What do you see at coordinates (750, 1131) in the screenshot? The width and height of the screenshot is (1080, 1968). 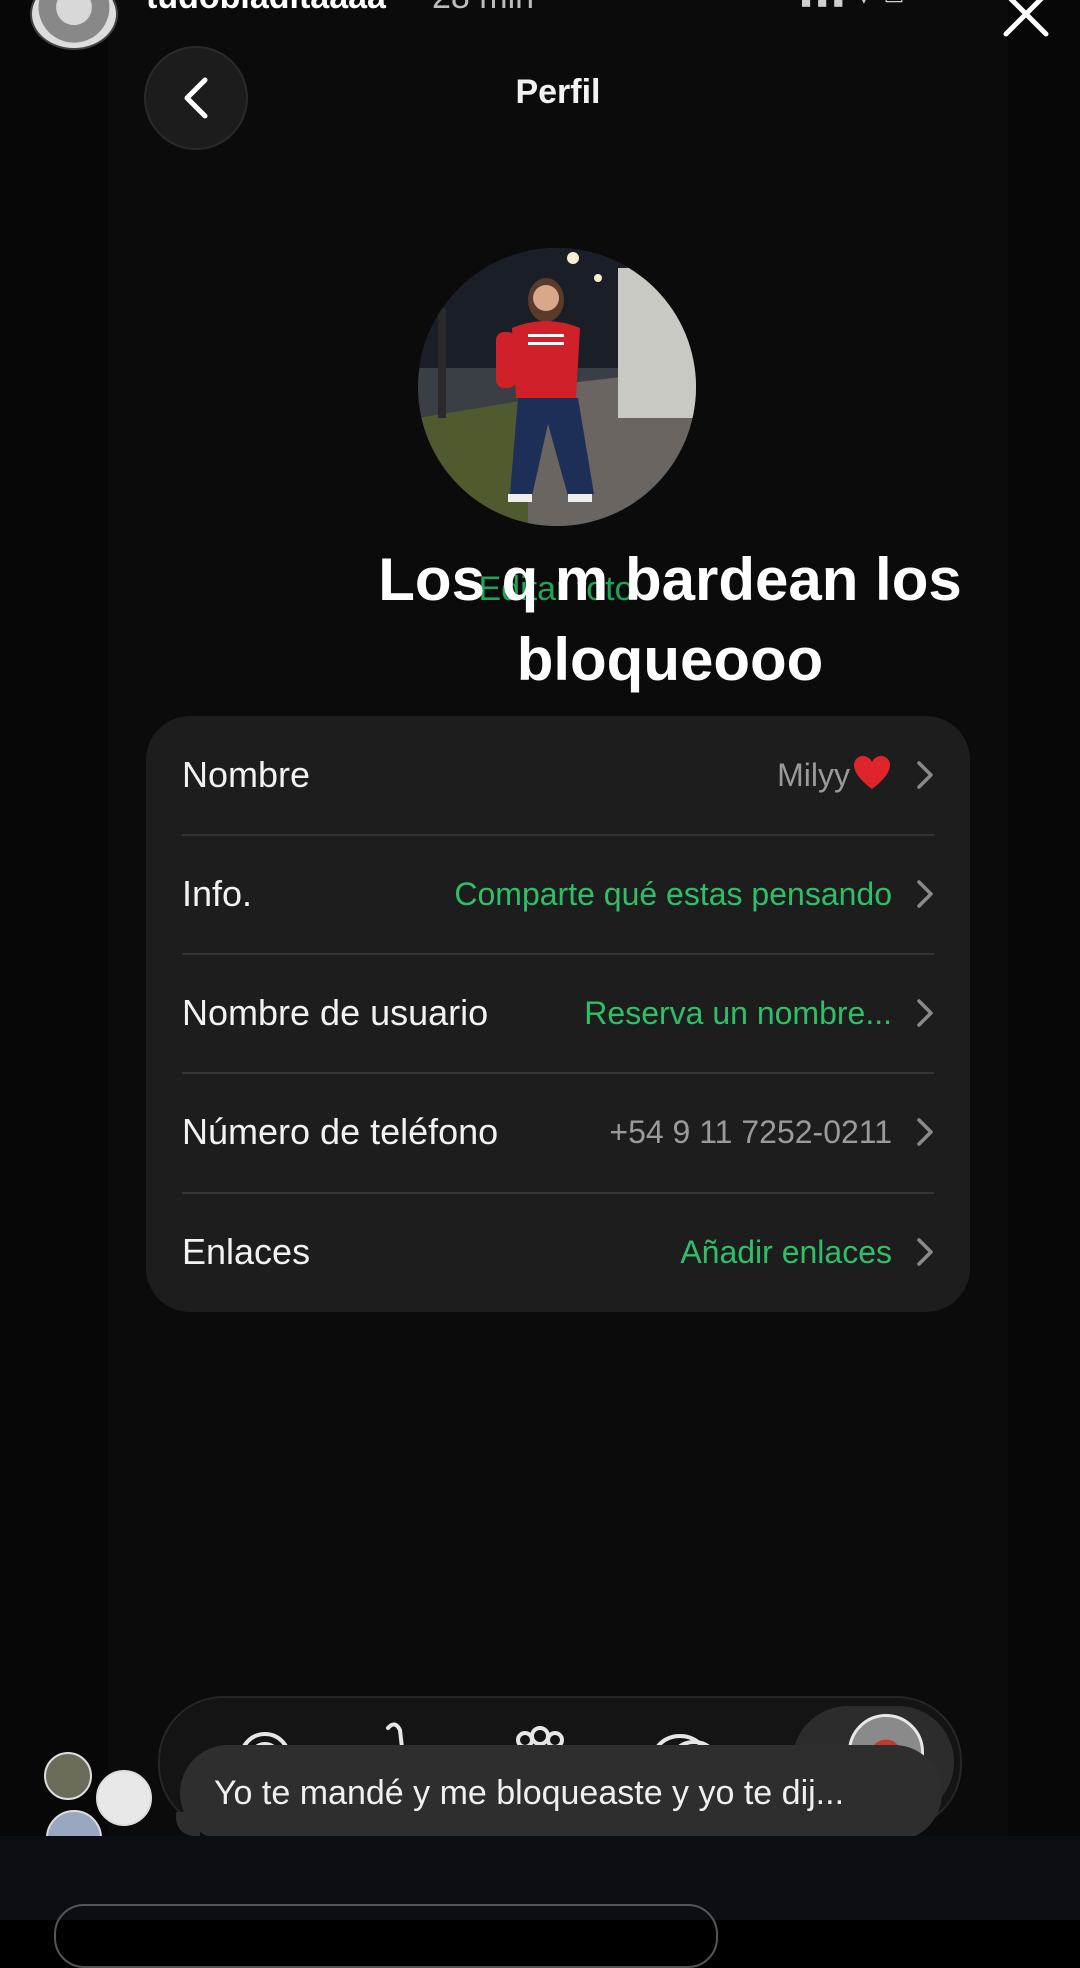 I see `row-value: +54 9 11 7252-0211` at bounding box center [750, 1131].